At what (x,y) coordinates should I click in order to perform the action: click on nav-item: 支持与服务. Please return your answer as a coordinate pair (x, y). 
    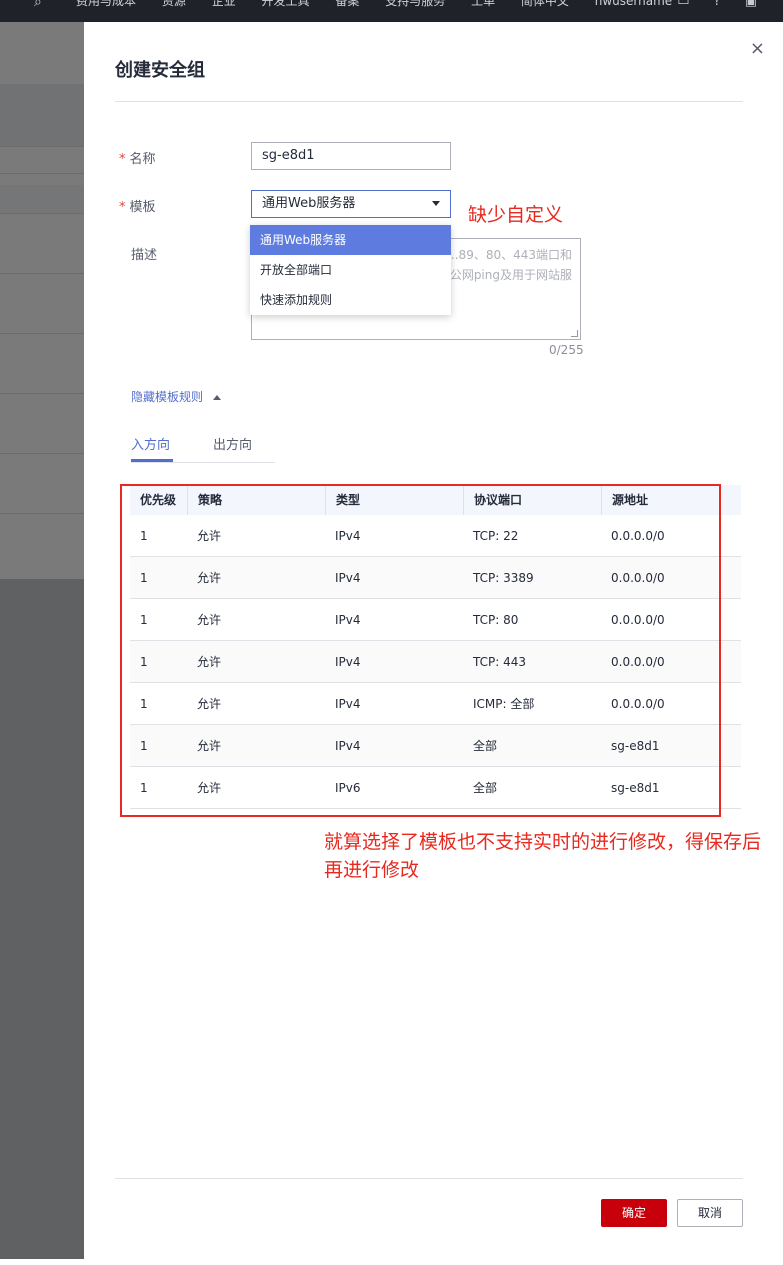
    Looking at the image, I should click on (415, 4).